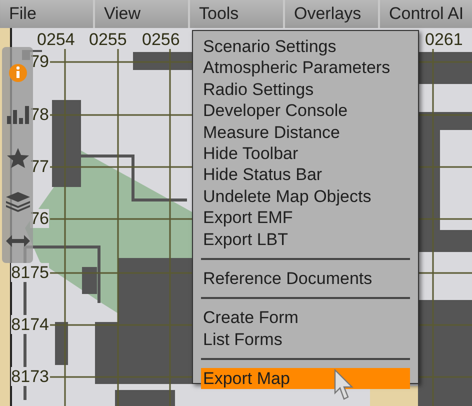 The height and width of the screenshot is (406, 472). I want to click on menu-item: Measure Distance, so click(305, 132).